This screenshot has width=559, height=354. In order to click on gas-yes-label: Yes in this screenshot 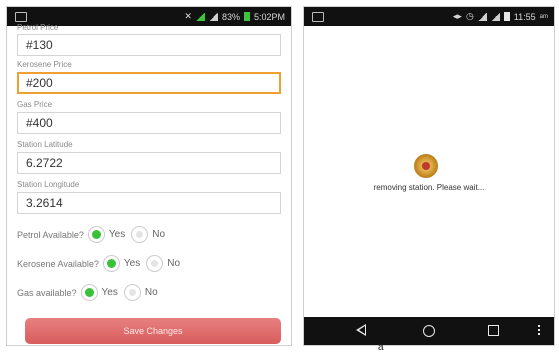, I will do `click(109, 292)`.